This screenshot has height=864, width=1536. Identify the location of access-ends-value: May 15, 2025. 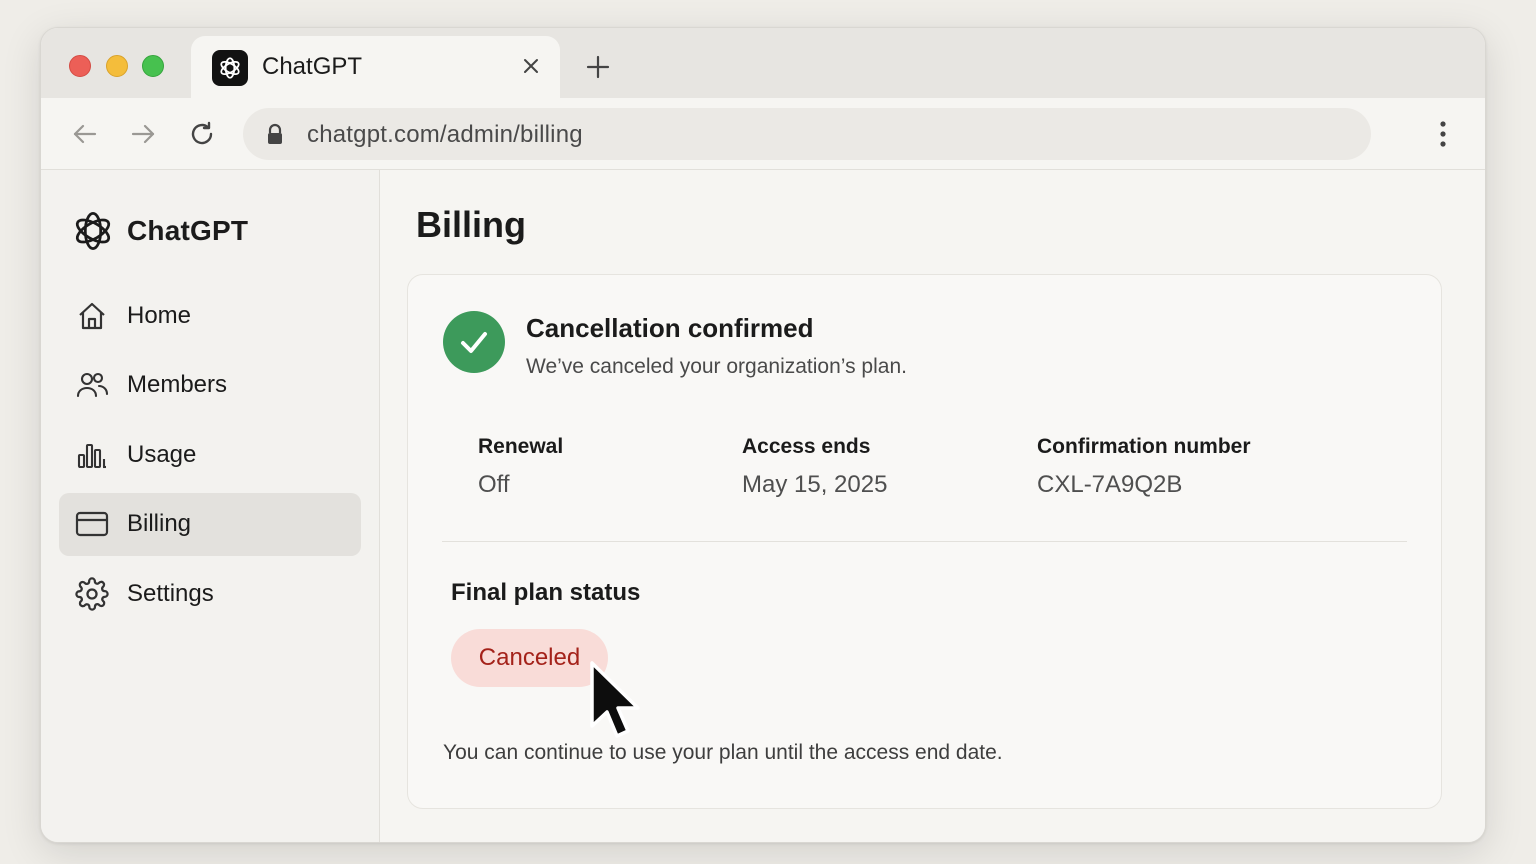
(815, 484).